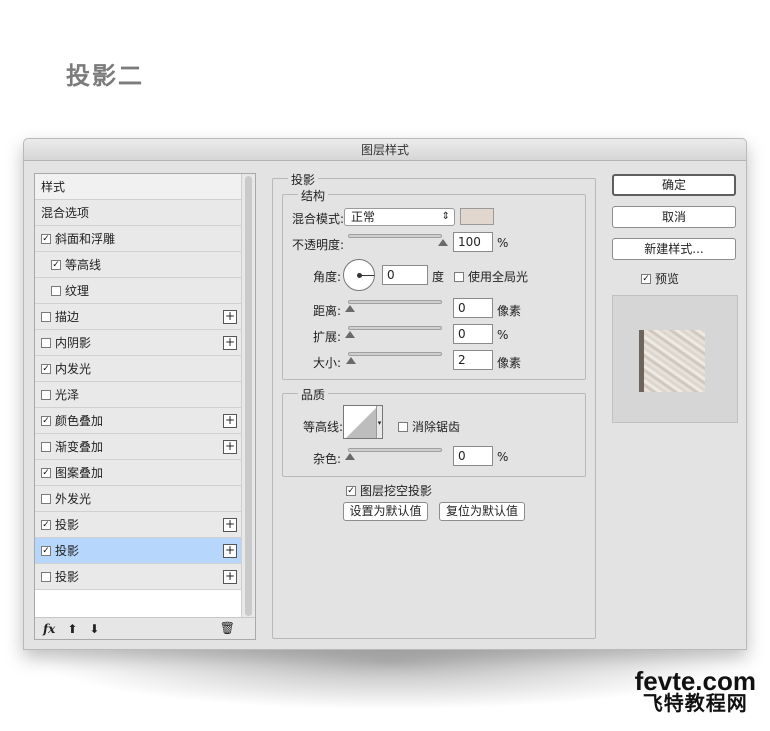 The height and width of the screenshot is (731, 770). I want to click on style-list-item: ✓ 斜面和浮雕, so click(138, 239).